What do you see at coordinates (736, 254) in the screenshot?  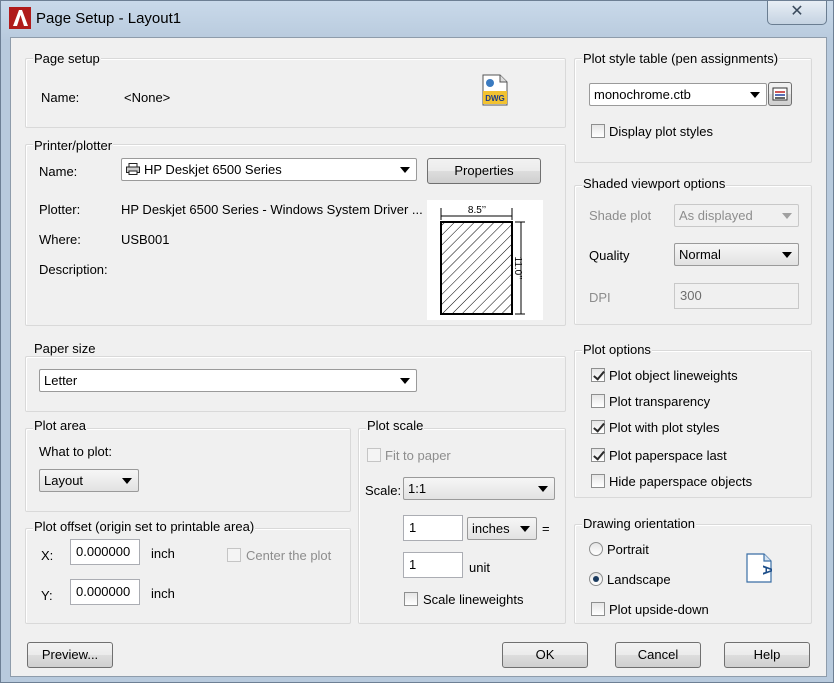 I see `quality-dropdown: Normal` at bounding box center [736, 254].